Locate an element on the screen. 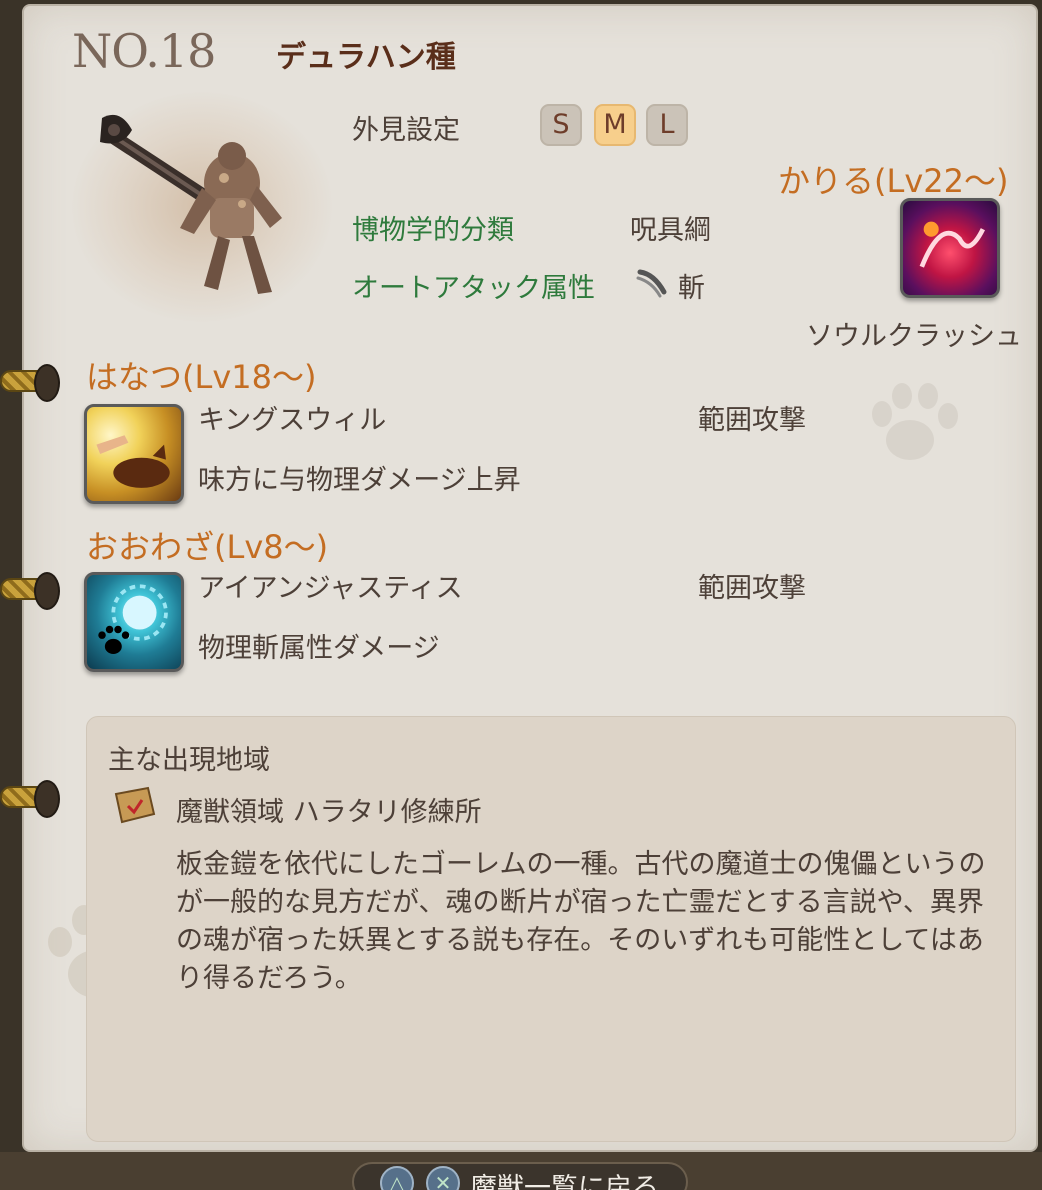 This screenshot has width=1042, height=1190. kariru-title: かりる(Lv22～) is located at coordinates (893, 181).